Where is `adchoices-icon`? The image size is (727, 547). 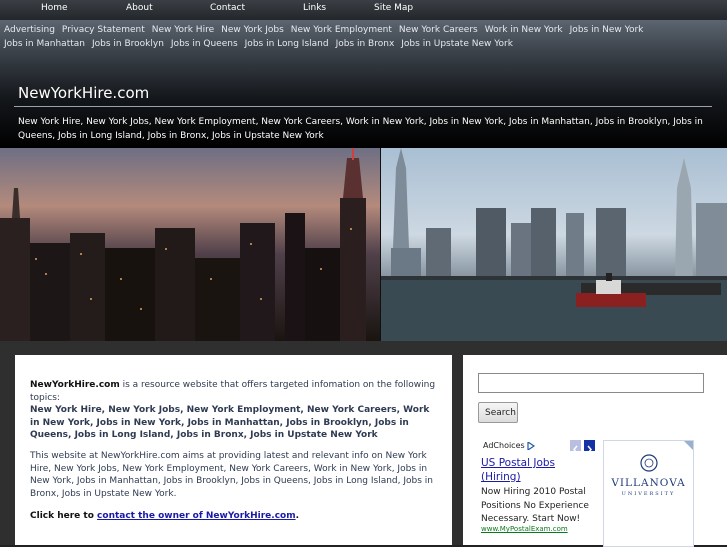
adchoices-icon is located at coordinates (531, 445).